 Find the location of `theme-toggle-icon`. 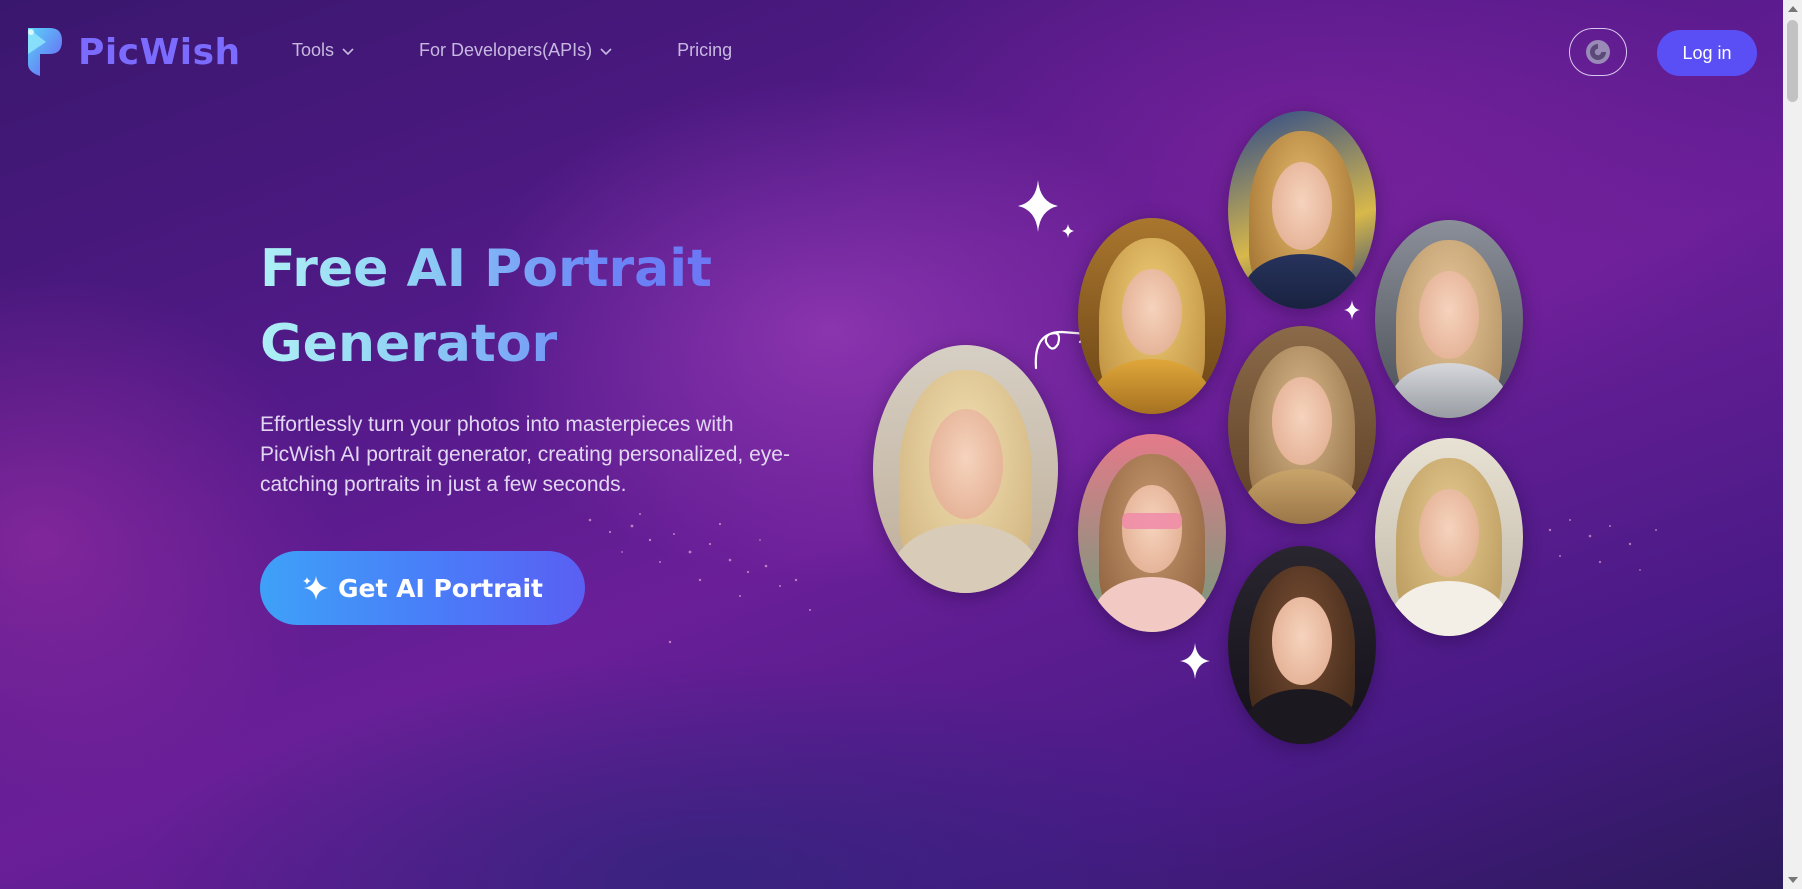

theme-toggle-icon is located at coordinates (1598, 52).